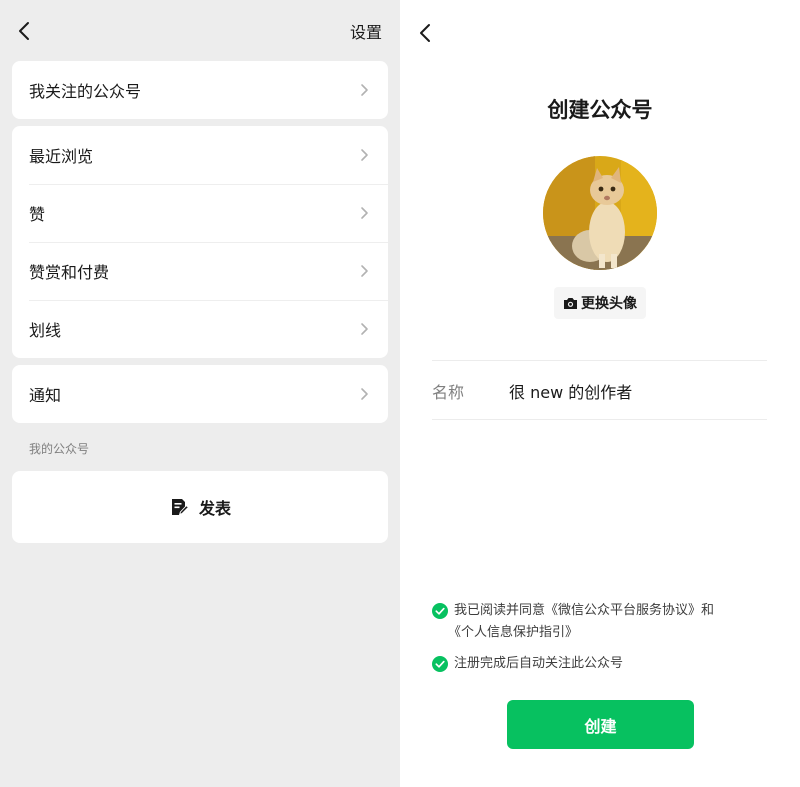 Image resolution: width=800 pixels, height=787 pixels. What do you see at coordinates (200, 213) in the screenshot?
I see `menu-item-likes: 赞` at bounding box center [200, 213].